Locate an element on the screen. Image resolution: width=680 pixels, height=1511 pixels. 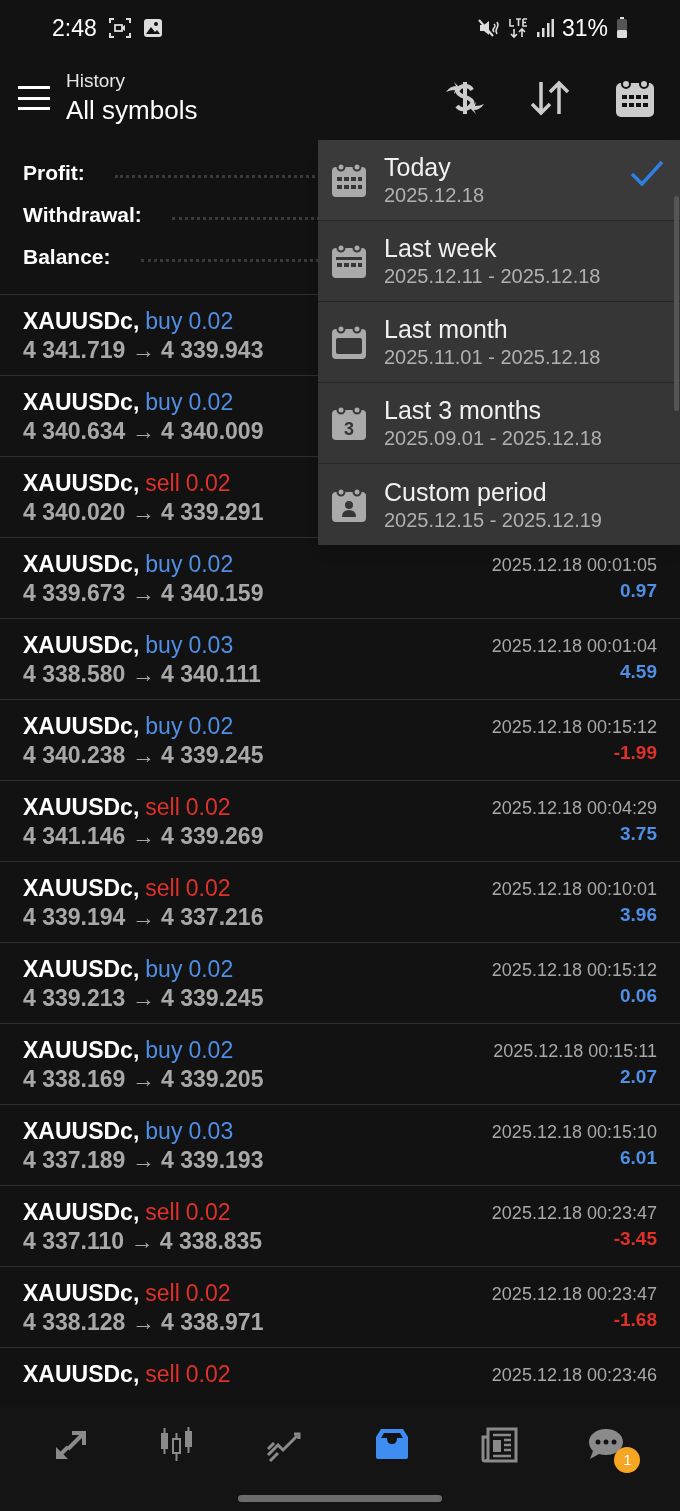
notification-badge: 1 is located at coordinates (627, 1460).